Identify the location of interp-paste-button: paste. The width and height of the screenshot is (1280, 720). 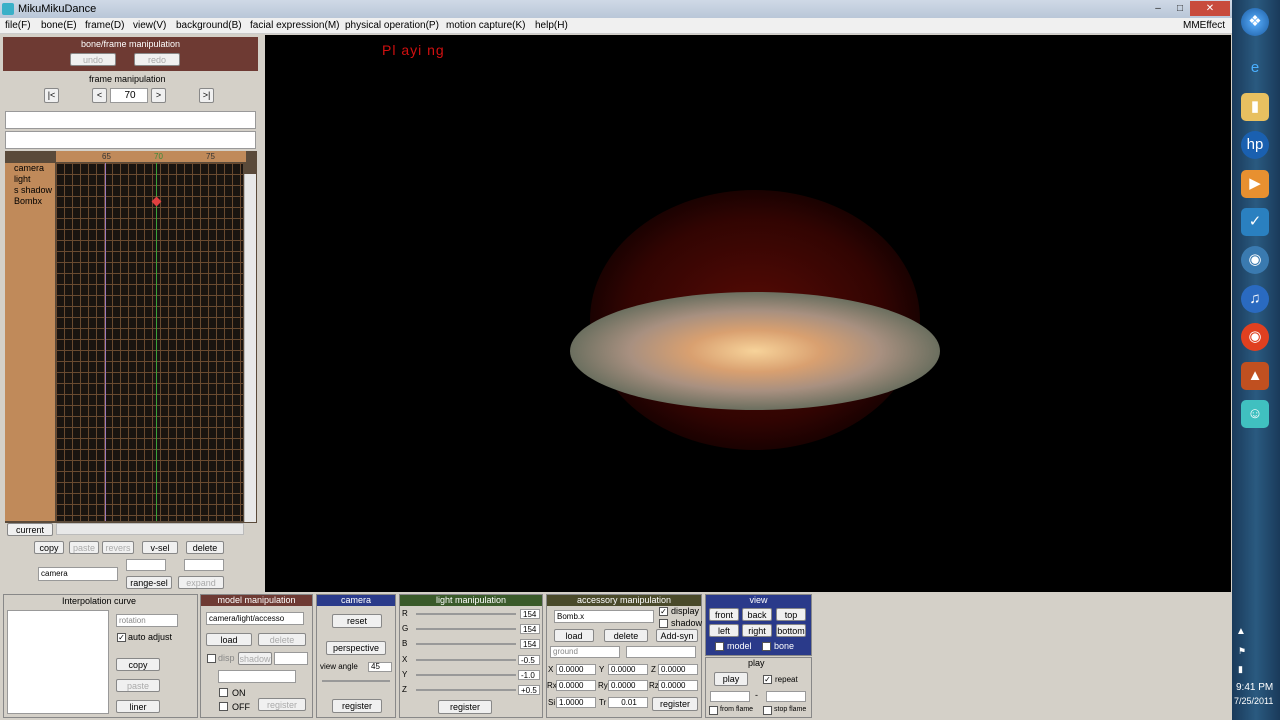
(138, 685).